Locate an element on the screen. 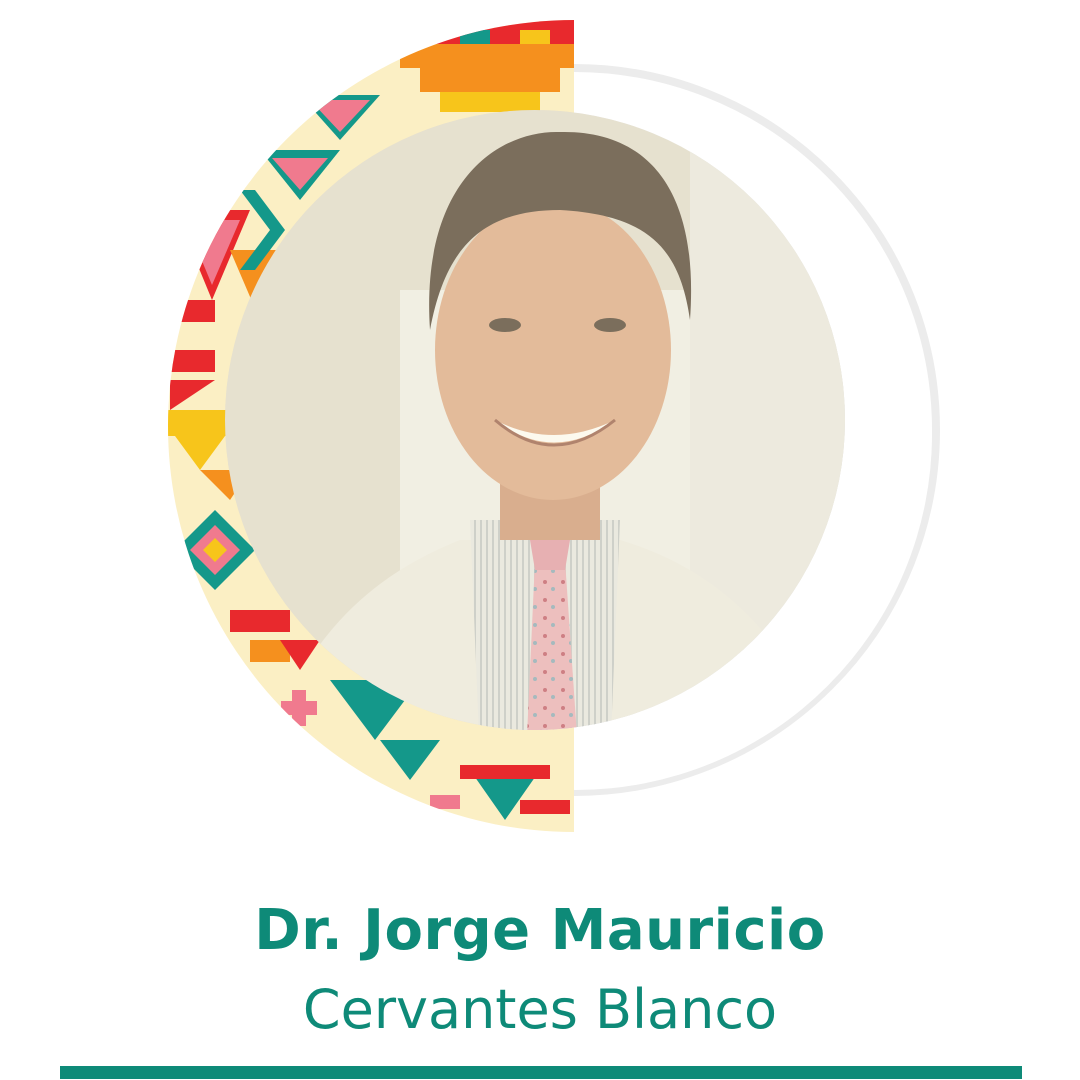 This screenshot has height=1080, width=1080. doctor-name-secondary: Cervantes Blanco is located at coordinates (540, 1009).